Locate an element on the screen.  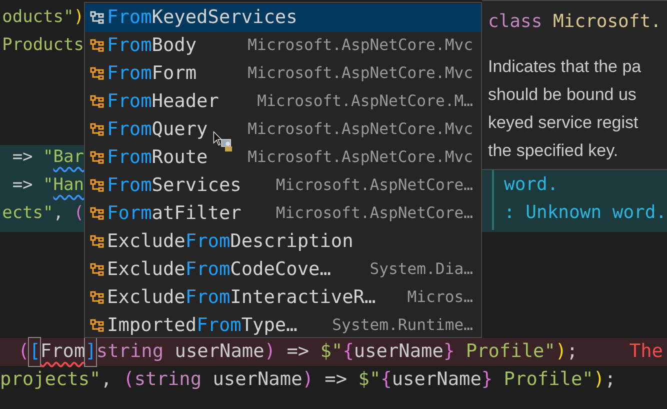
description-text: the specified key. is located at coordinates (554, 151).